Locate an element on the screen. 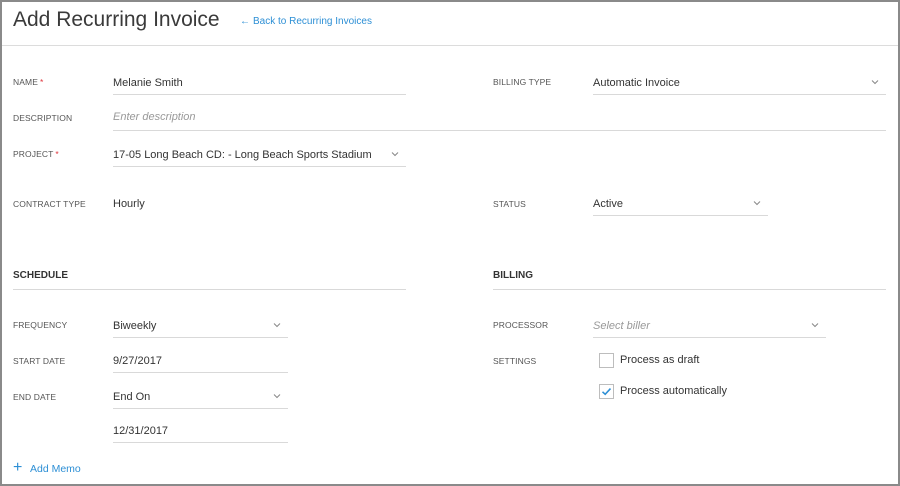 This screenshot has height=486, width=900. end-date-select: End On is located at coordinates (200, 397).